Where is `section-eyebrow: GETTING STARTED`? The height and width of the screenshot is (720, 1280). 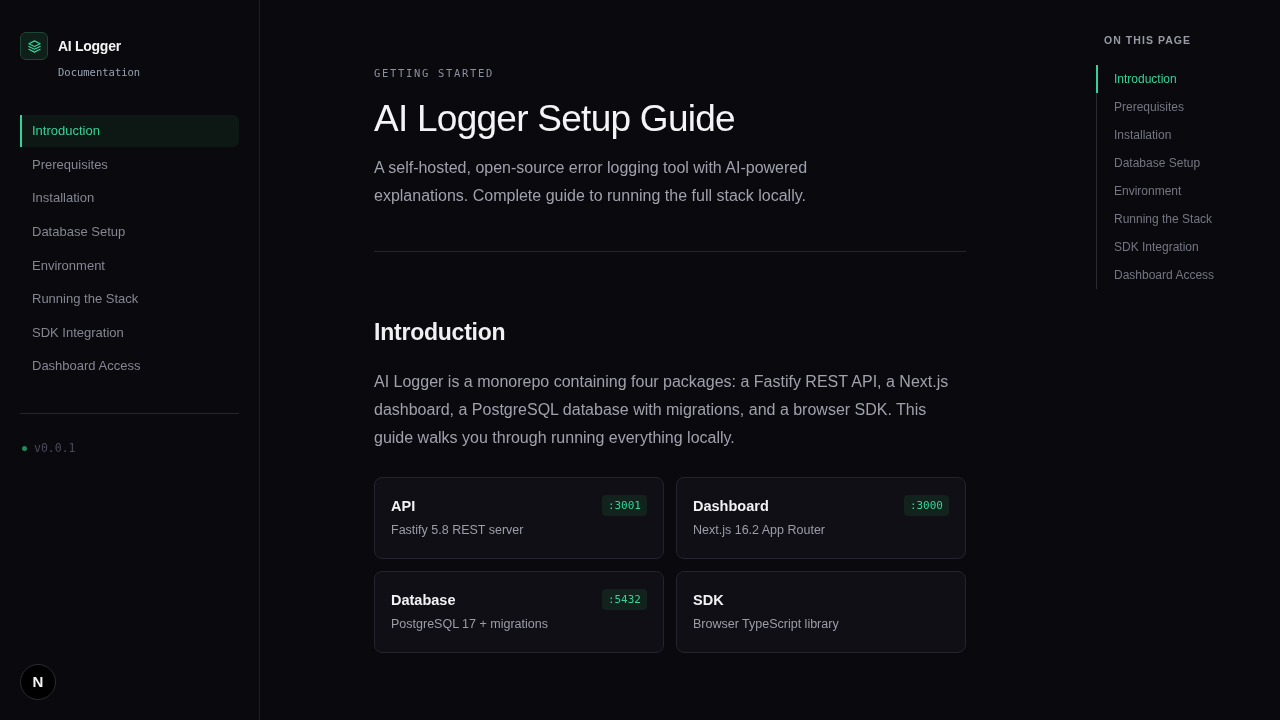
section-eyebrow: GETTING STARTED is located at coordinates (435, 73).